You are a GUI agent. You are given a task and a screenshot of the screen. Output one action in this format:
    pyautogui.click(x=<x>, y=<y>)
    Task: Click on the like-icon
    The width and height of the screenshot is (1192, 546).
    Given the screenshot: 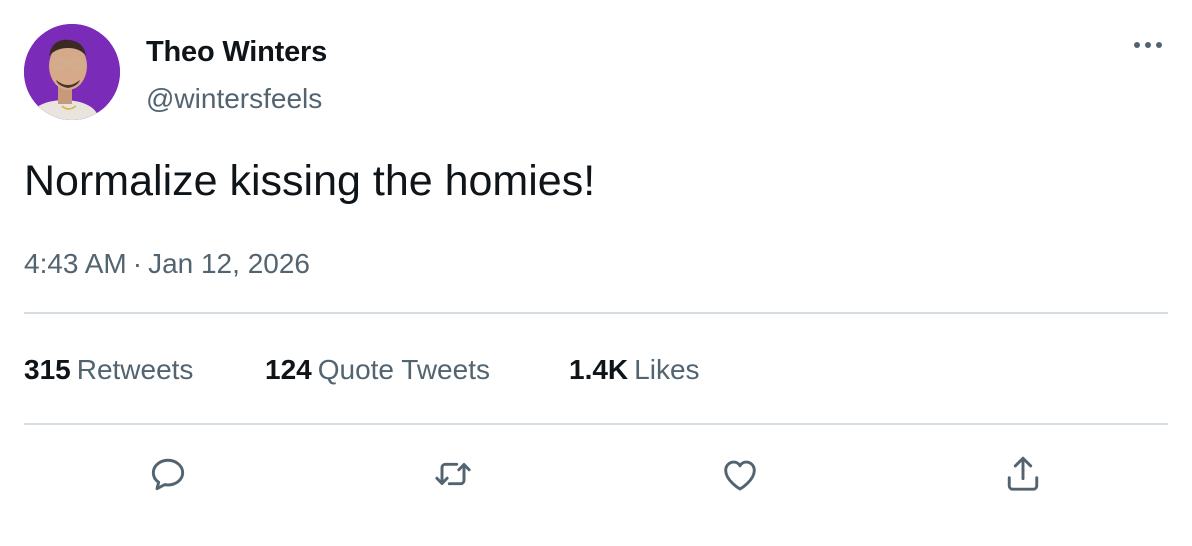 What is the action you would take?
    pyautogui.click(x=740, y=475)
    